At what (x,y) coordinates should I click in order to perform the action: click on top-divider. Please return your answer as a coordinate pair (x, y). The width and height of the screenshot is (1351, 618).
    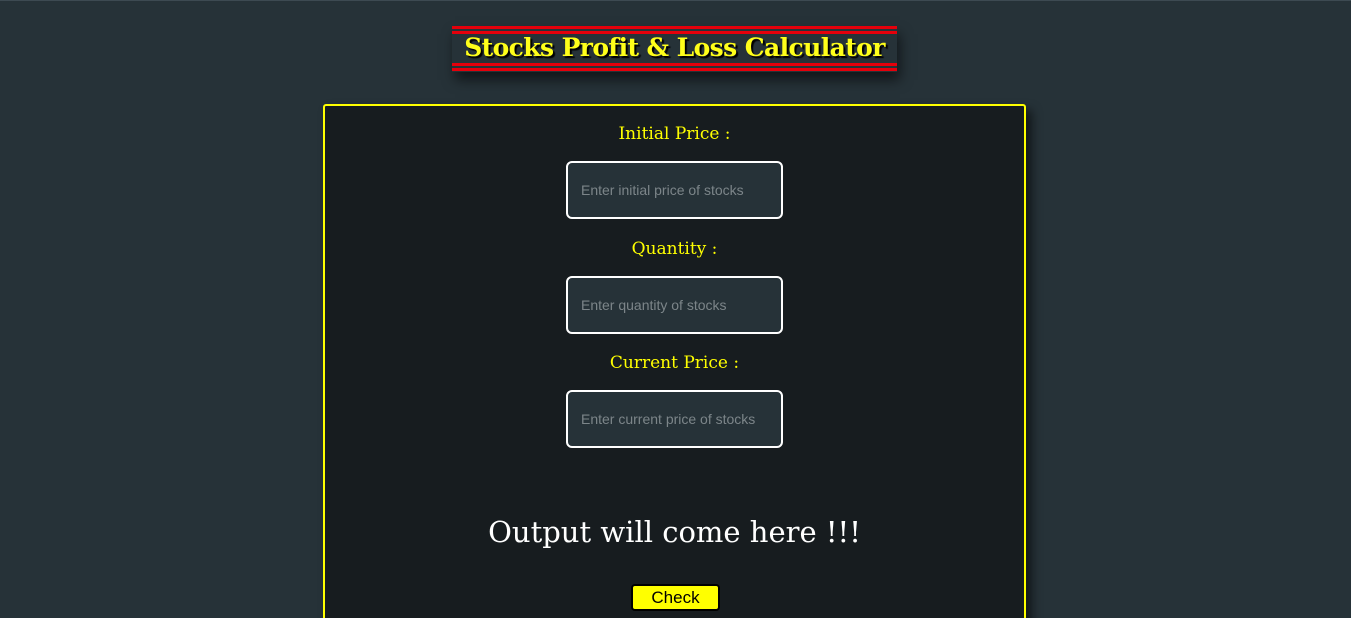
    Looking at the image, I should click on (675, 0).